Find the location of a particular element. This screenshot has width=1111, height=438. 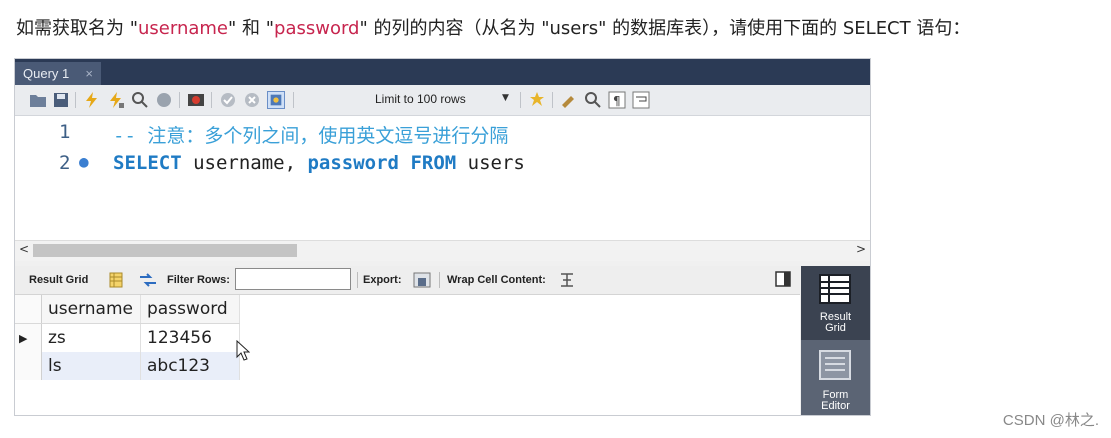

execute-current-icon is located at coordinates (116, 100).